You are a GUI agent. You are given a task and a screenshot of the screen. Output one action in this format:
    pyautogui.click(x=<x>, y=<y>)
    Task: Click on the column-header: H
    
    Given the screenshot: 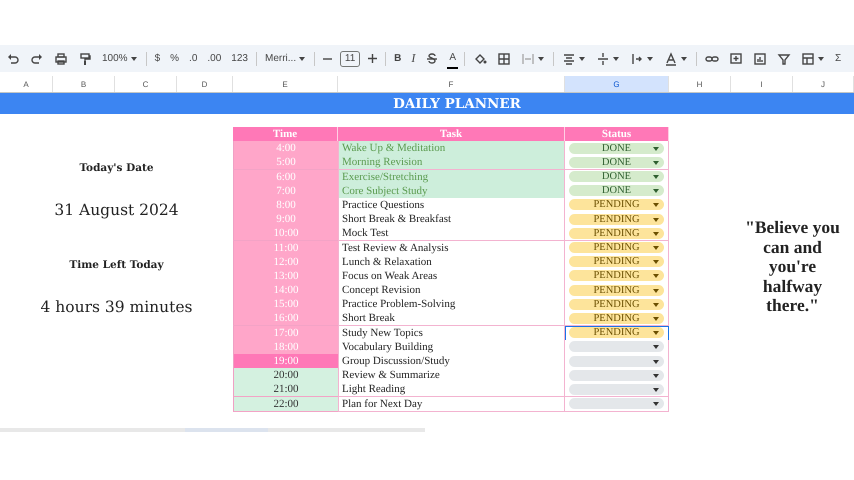 What is the action you would take?
    pyautogui.click(x=700, y=84)
    